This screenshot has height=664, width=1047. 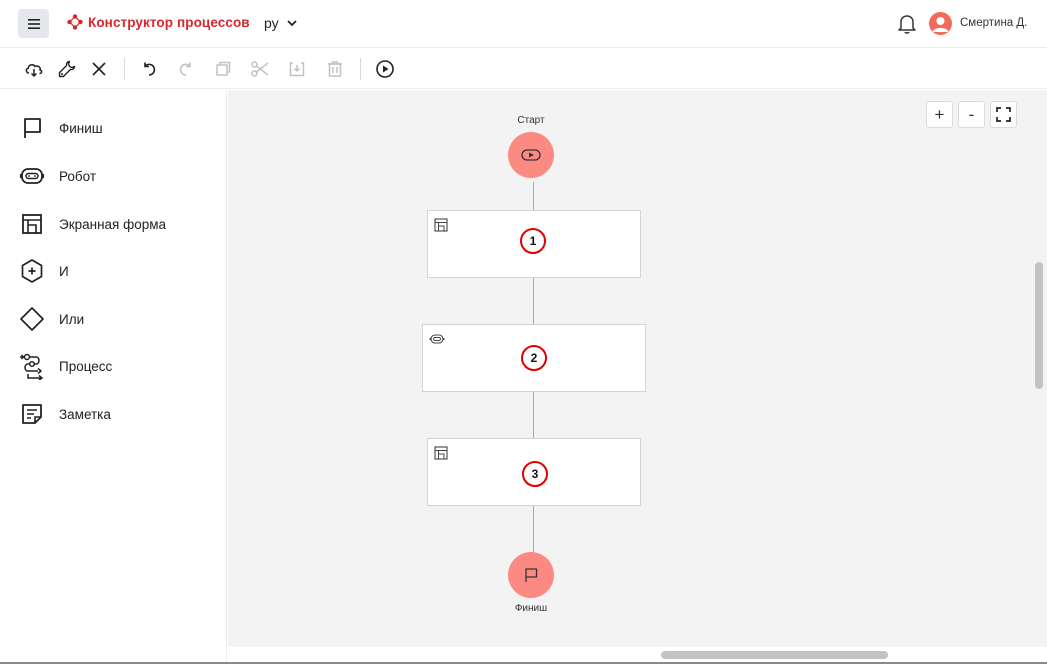 I want to click on palette-item-screen-form: Экранная форма, so click(x=118, y=224).